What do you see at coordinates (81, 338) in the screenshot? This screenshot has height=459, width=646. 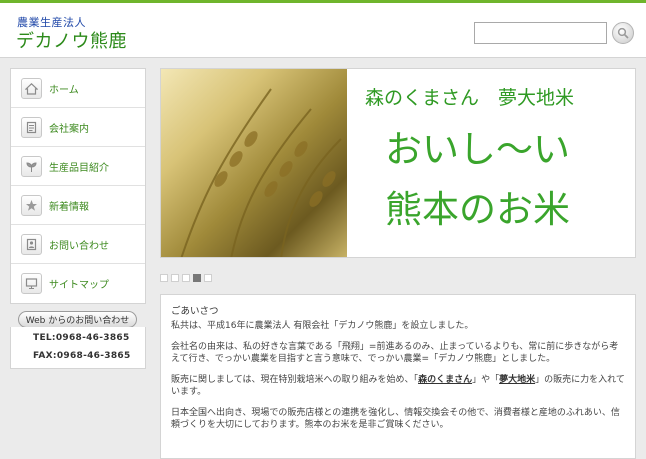 I see `tel-number: TEL:0968-46-3865` at bounding box center [81, 338].